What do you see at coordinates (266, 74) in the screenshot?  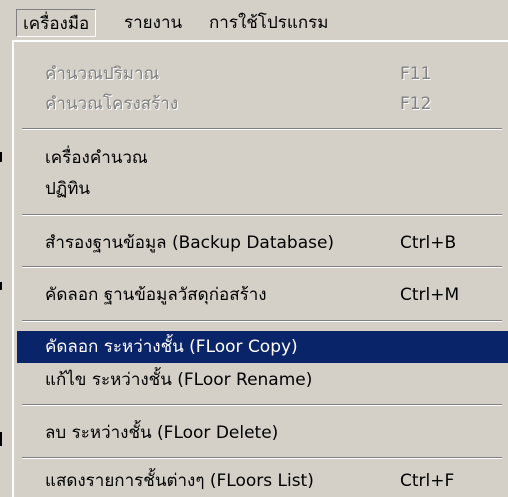 I see `menu-item-calculate-quantity: คำนวณปริมาณ F11` at bounding box center [266, 74].